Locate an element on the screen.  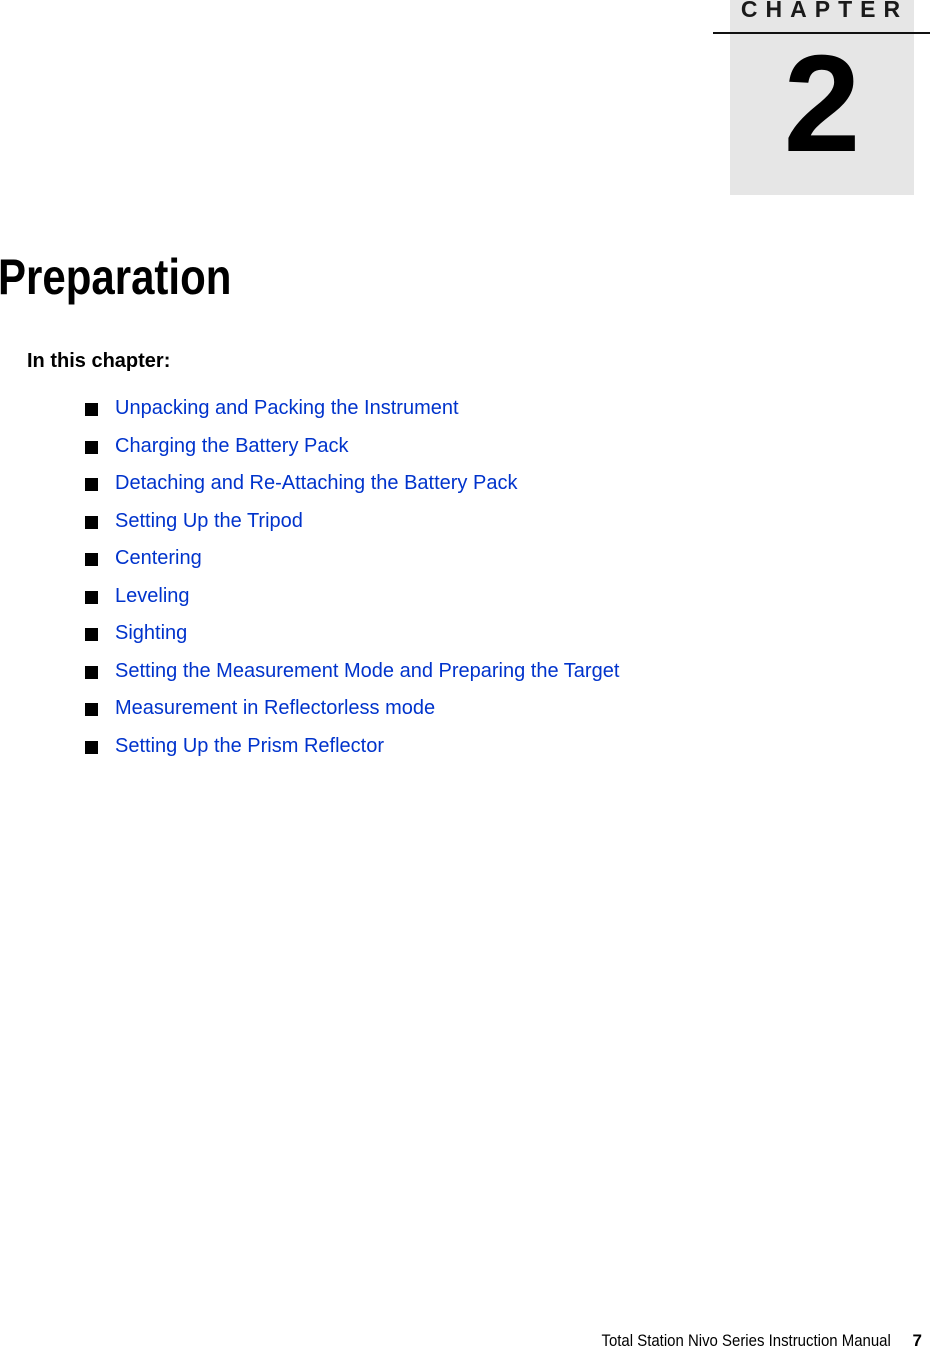
toc-link-charging-battery: Charging the Battery Pack is located at coordinates (231, 446).